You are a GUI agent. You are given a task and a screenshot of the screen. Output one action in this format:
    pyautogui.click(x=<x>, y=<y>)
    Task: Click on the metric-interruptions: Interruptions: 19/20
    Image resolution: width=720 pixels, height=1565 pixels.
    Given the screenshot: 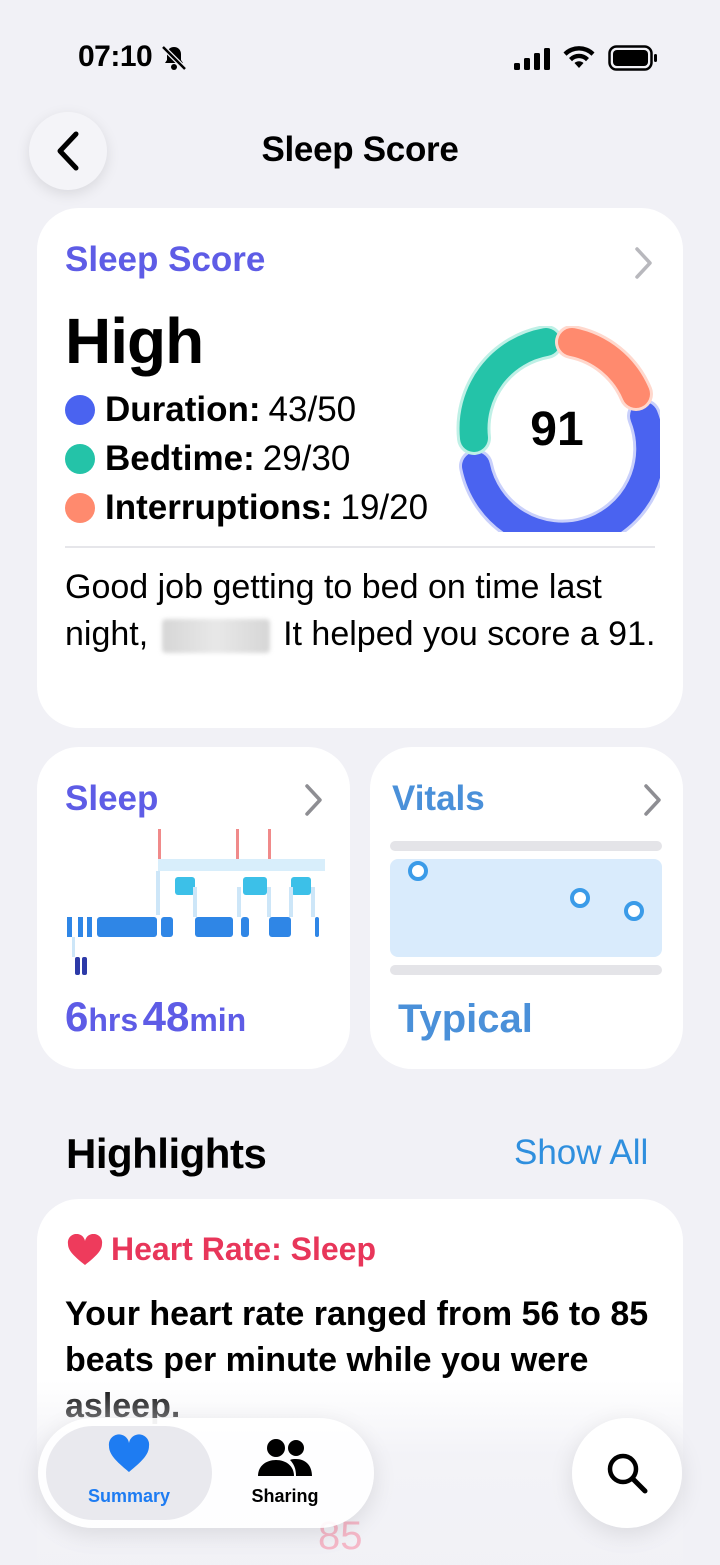 What is the action you would take?
    pyautogui.click(x=246, y=508)
    